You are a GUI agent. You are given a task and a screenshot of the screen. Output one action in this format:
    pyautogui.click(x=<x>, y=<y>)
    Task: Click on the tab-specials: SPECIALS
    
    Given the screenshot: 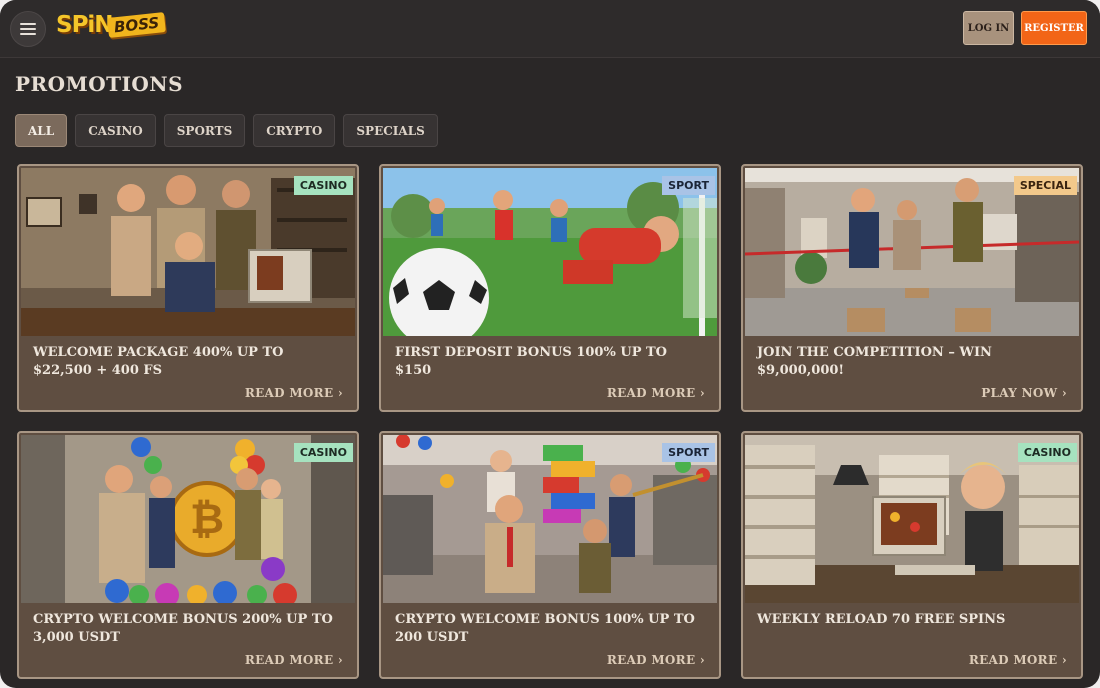 What is the action you would take?
    pyautogui.click(x=390, y=130)
    